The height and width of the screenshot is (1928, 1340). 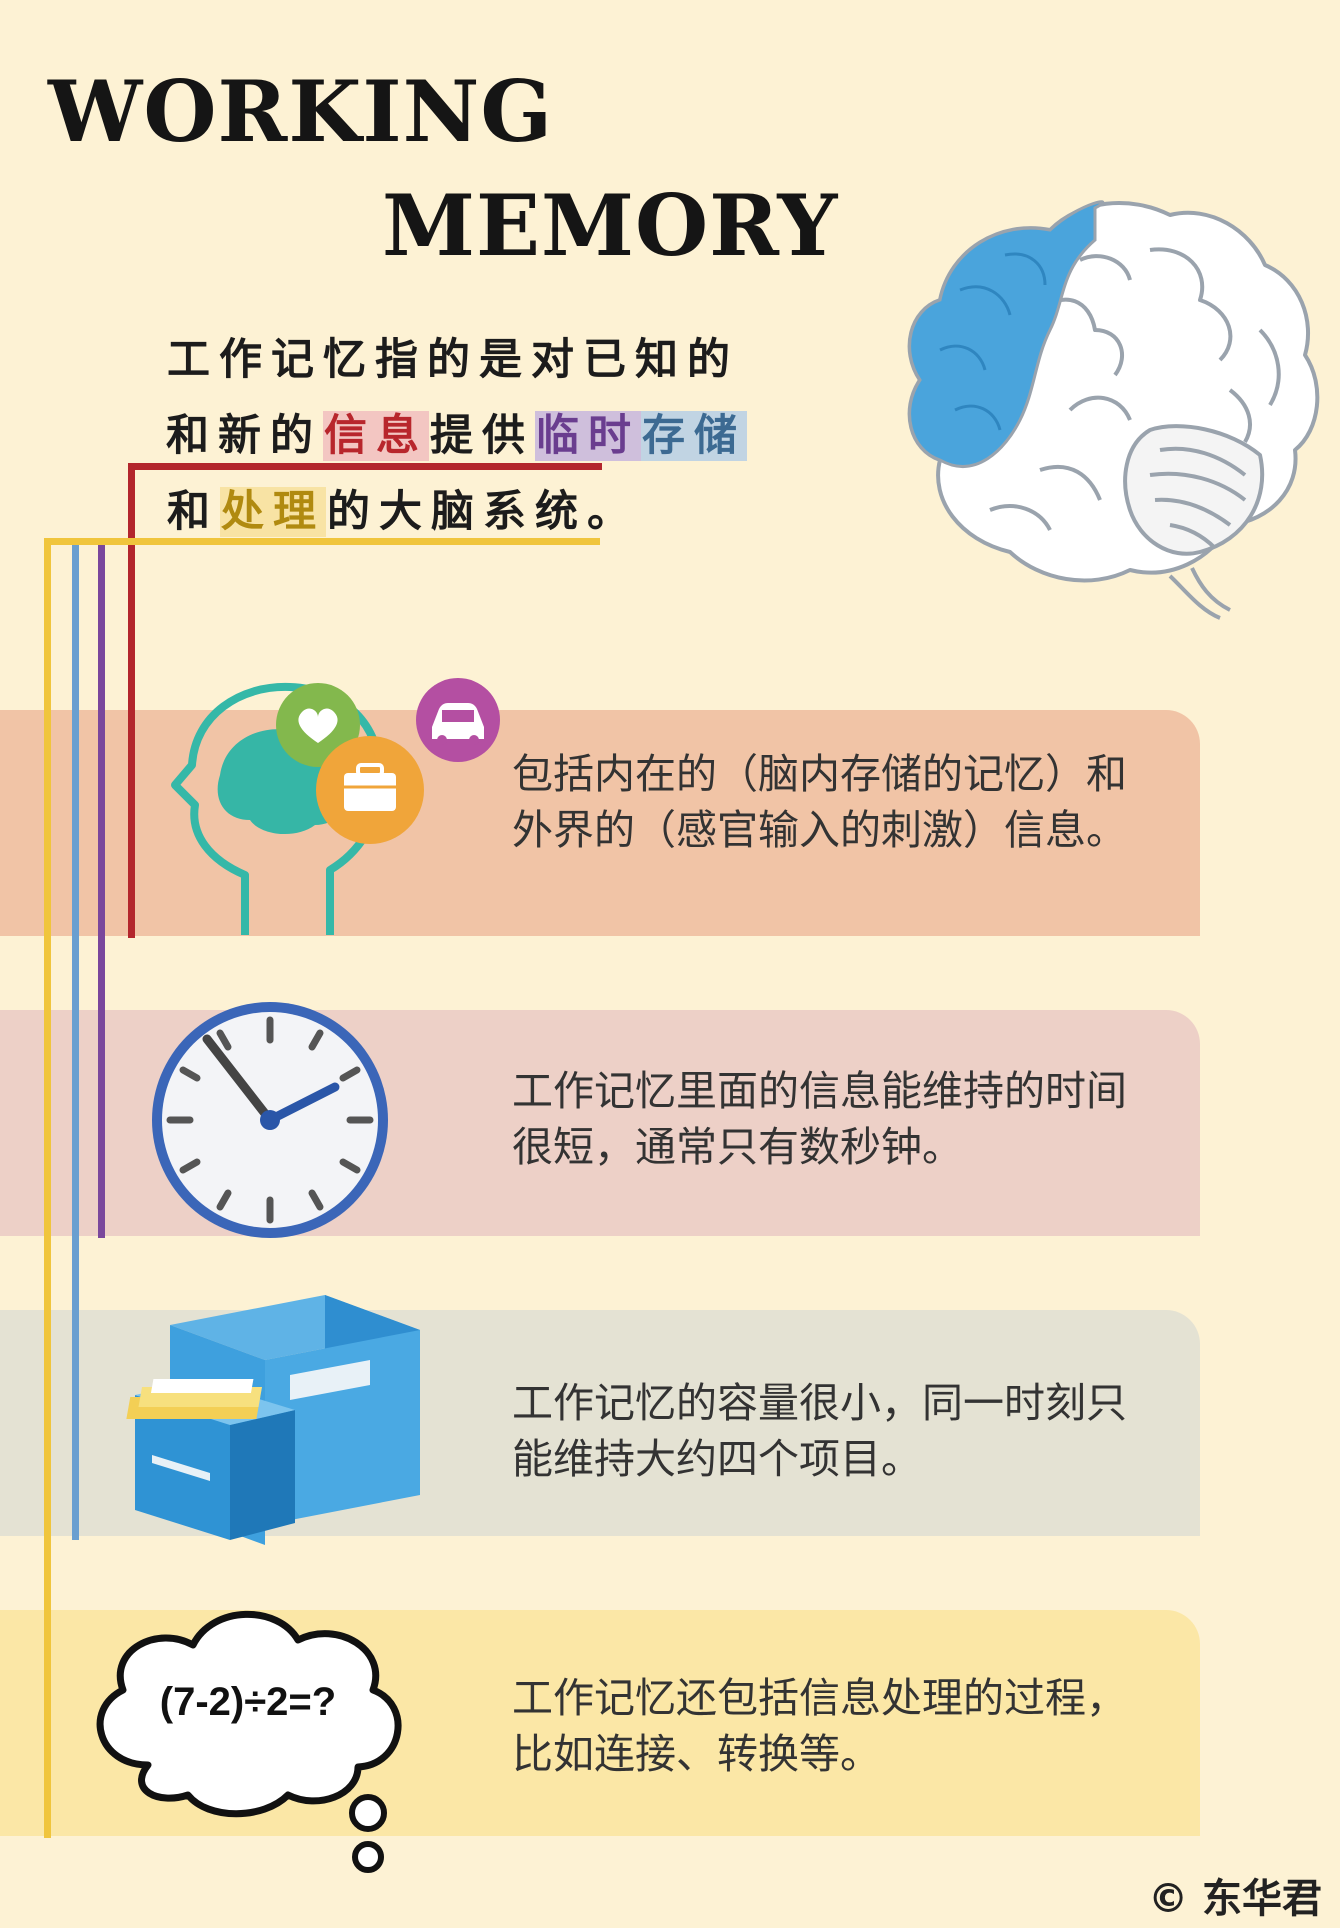 What do you see at coordinates (248, 1702) in the screenshot?
I see `math-expression: (7-2)÷2=?` at bounding box center [248, 1702].